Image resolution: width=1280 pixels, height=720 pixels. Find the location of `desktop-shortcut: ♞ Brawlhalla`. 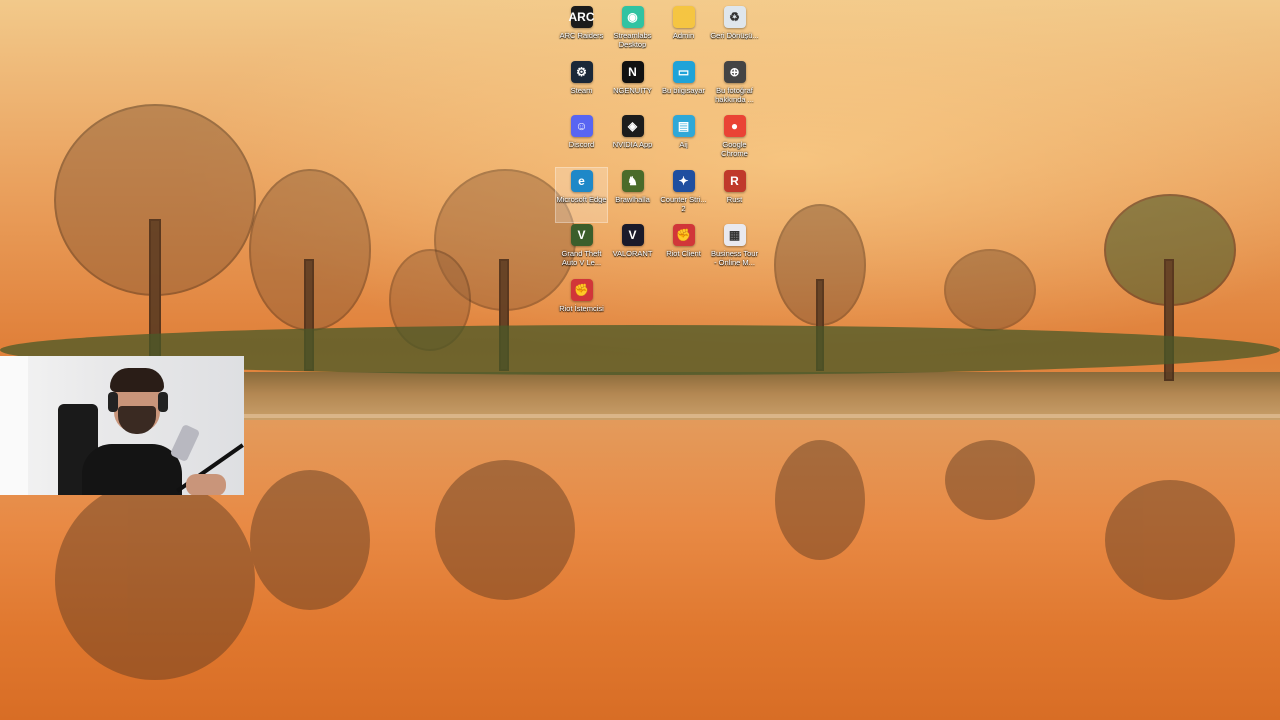

desktop-shortcut: ♞ Brawlhalla is located at coordinates (632, 195).